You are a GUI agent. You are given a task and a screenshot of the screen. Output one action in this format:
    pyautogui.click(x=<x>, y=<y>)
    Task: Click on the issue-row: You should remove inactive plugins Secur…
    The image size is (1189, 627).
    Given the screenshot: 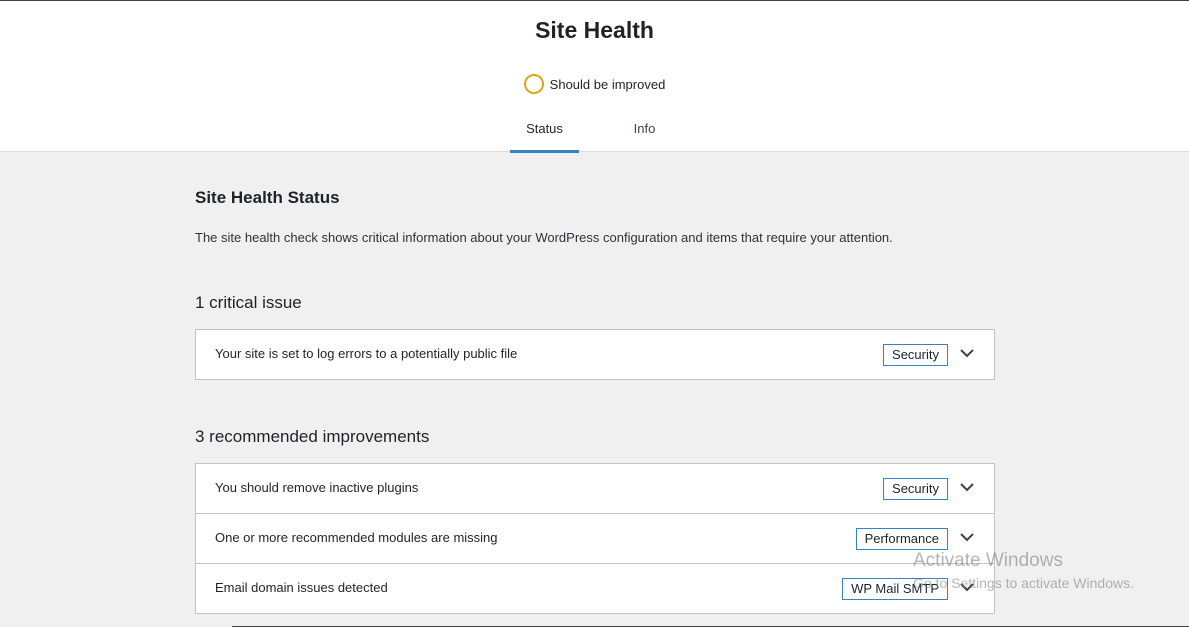 What is the action you would take?
    pyautogui.click(x=595, y=488)
    